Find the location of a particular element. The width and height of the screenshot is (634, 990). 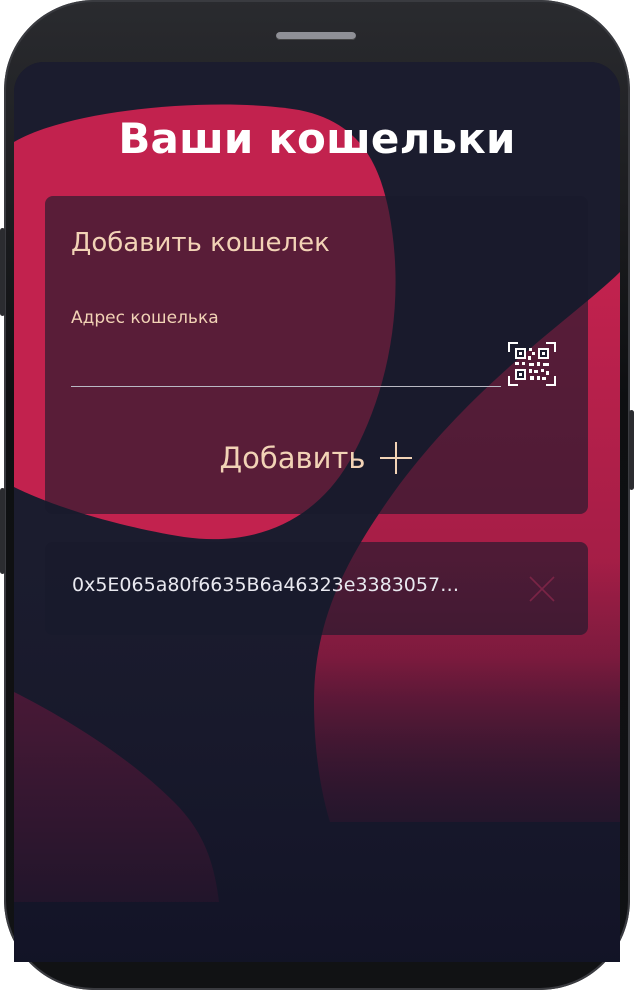

add-wallet-title: Добавить кошелек is located at coordinates (200, 243).